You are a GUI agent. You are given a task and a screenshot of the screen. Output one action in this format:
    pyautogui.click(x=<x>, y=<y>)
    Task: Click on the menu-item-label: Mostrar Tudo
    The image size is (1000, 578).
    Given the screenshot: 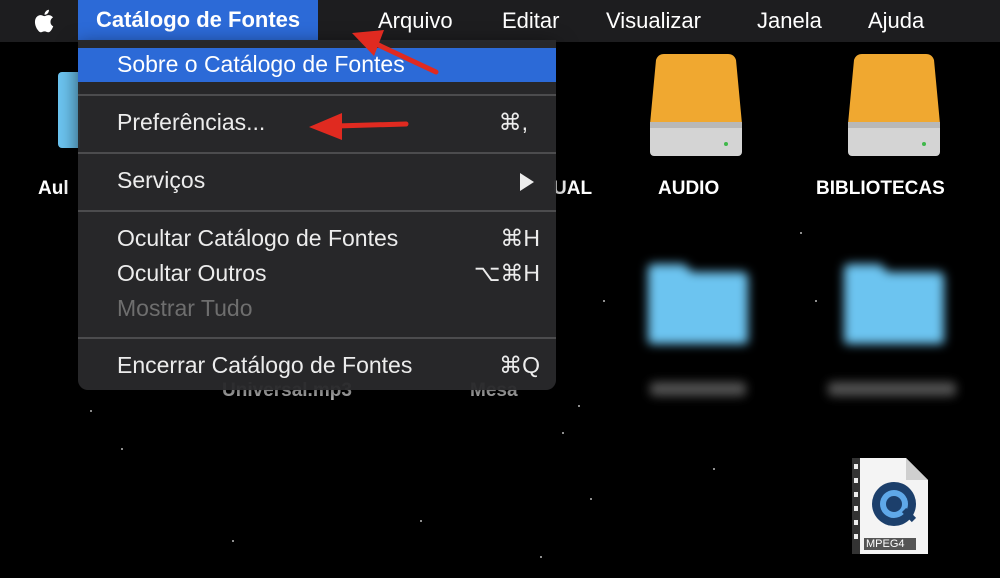 What is the action you would take?
    pyautogui.click(x=185, y=308)
    